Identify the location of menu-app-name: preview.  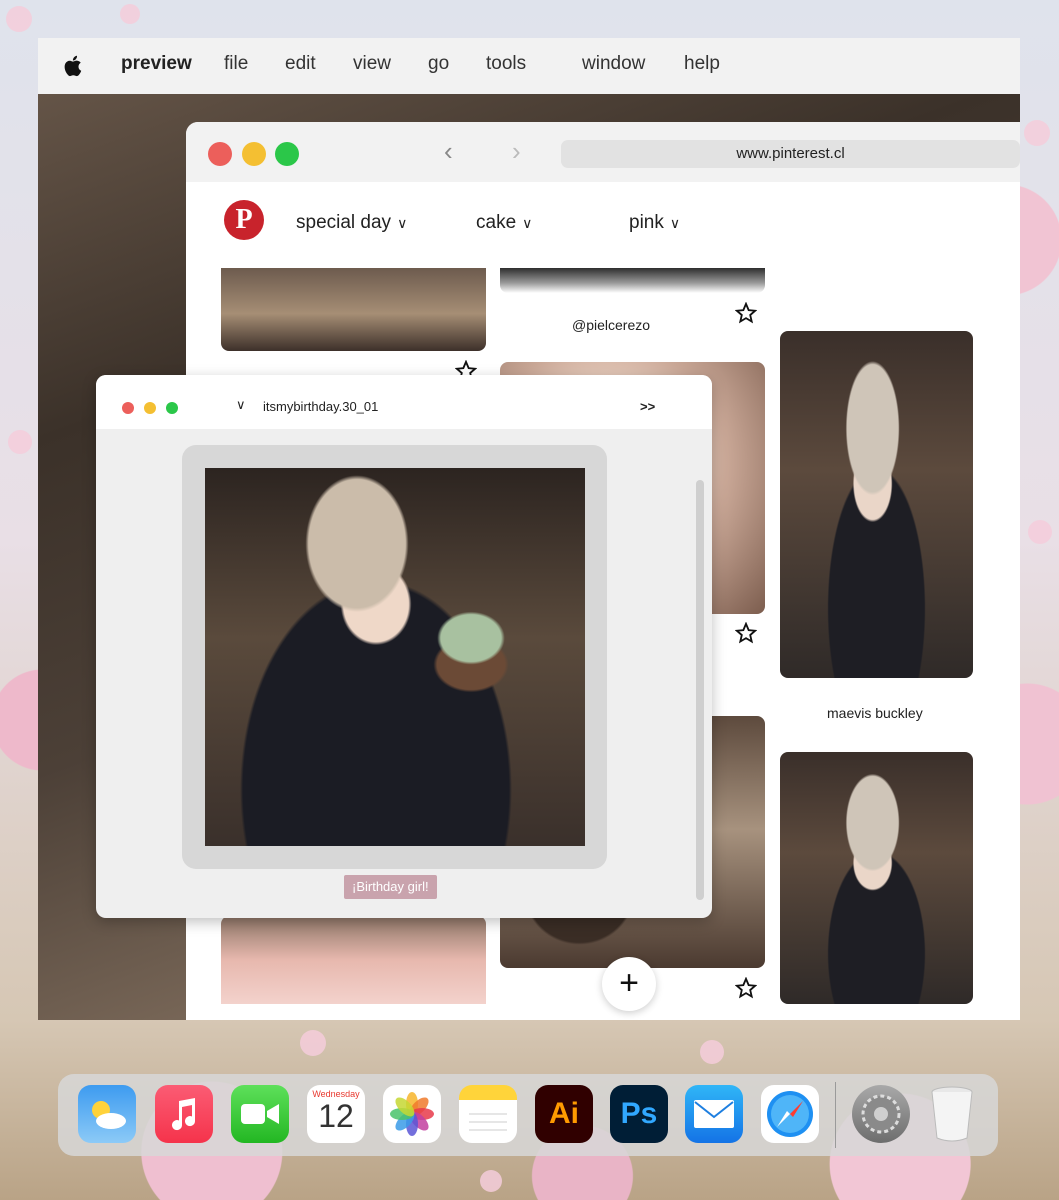
(156, 64).